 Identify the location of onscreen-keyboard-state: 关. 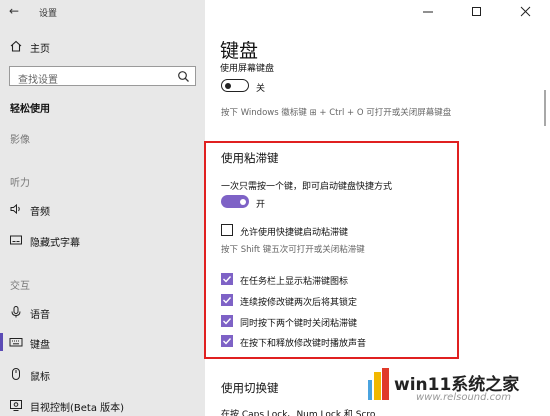
(261, 89).